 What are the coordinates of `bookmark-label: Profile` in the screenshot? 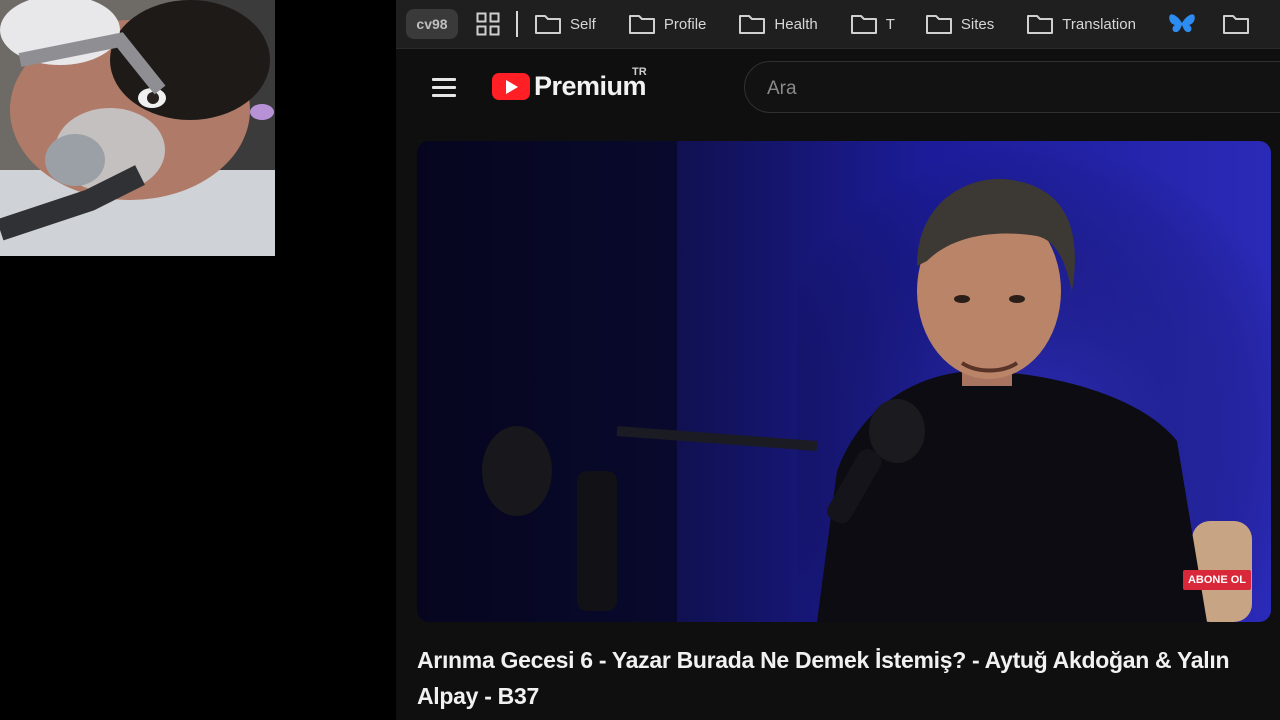 It's located at (685, 24).